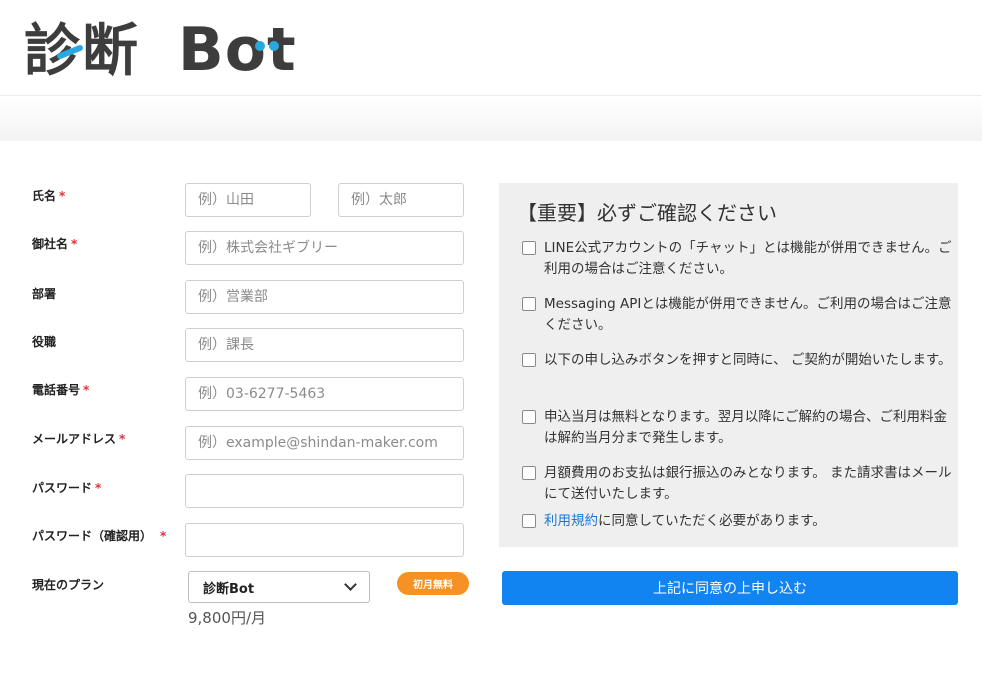  I want to click on logo-kanji: 診断, so click(82, 51).